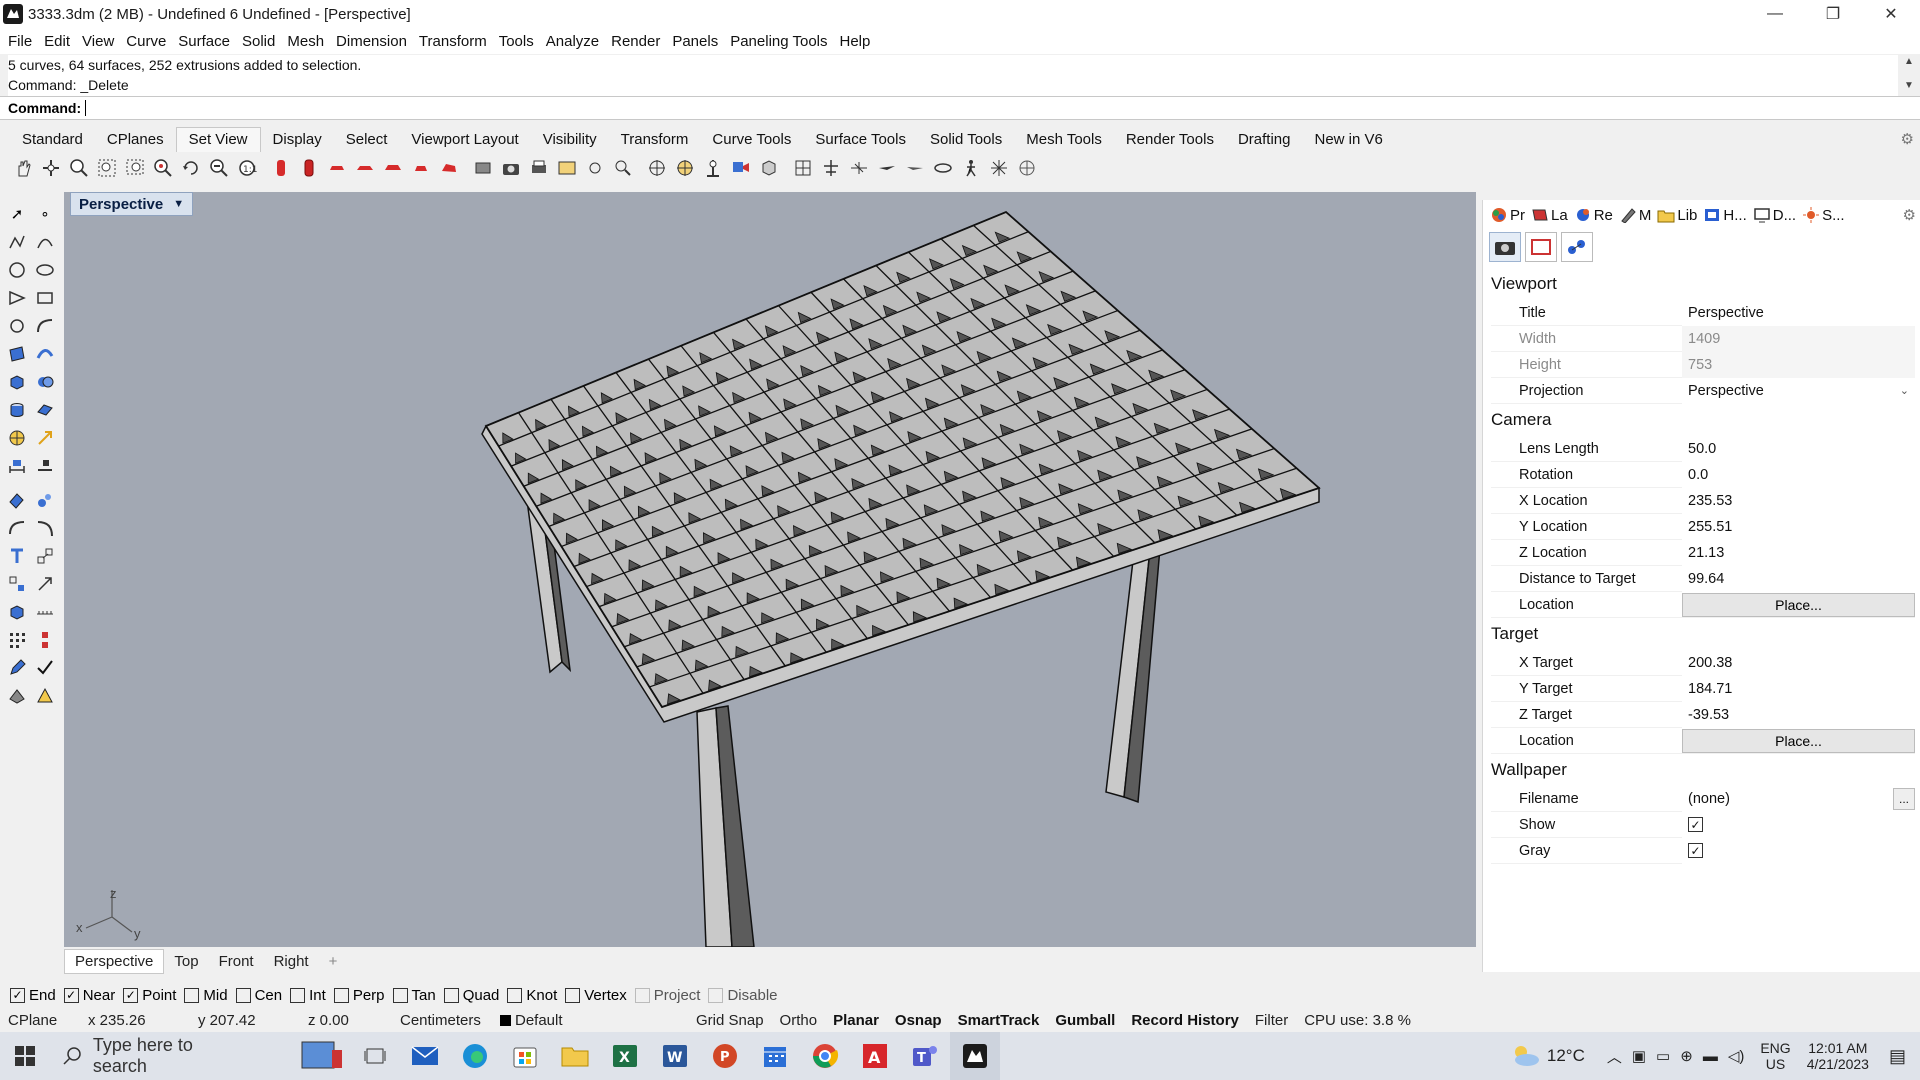 This screenshot has width=1920, height=1080. I want to click on loft-icon, so click(45, 354).